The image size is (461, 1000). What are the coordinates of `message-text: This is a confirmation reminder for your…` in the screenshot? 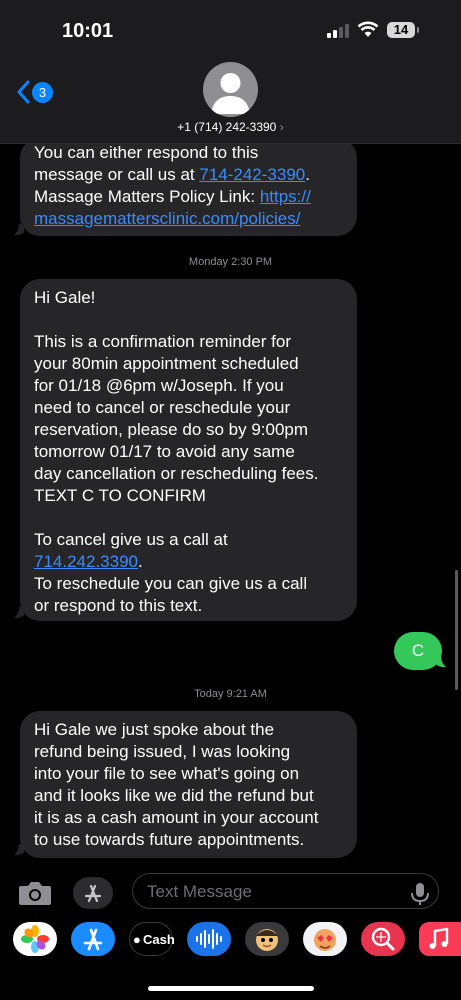 It's located at (176, 418).